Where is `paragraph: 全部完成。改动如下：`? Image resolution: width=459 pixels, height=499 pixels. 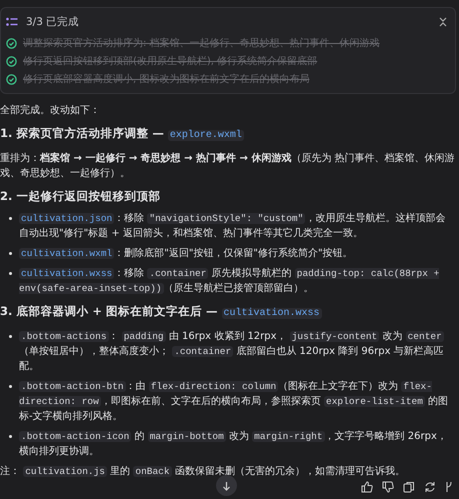 paragraph: 全部完成。改动如下： is located at coordinates (50, 111).